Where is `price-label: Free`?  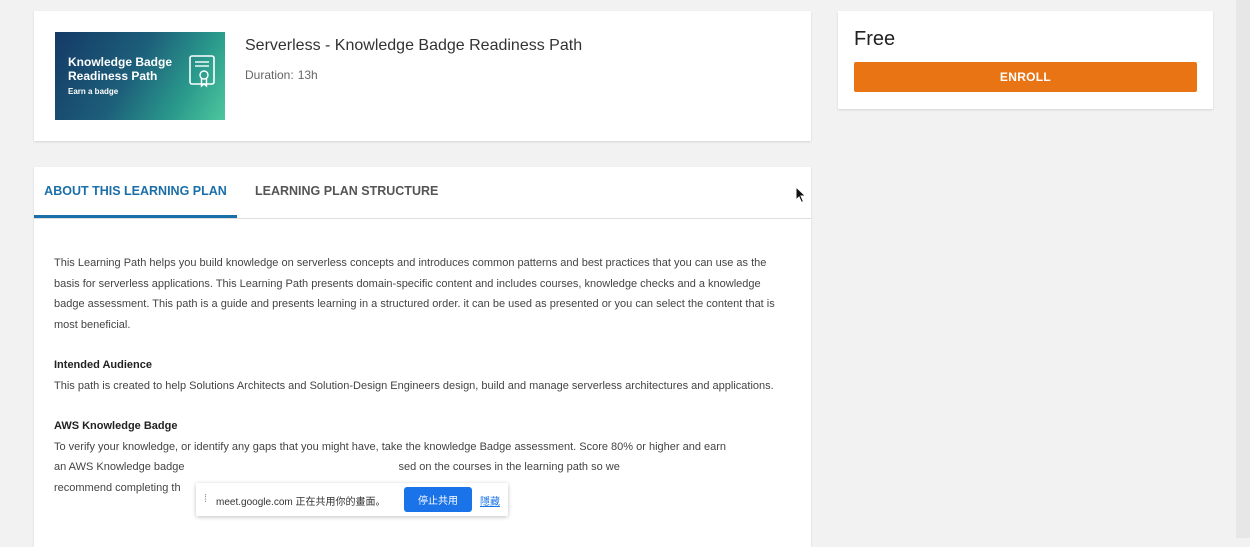
price-label: Free is located at coordinates (875, 39).